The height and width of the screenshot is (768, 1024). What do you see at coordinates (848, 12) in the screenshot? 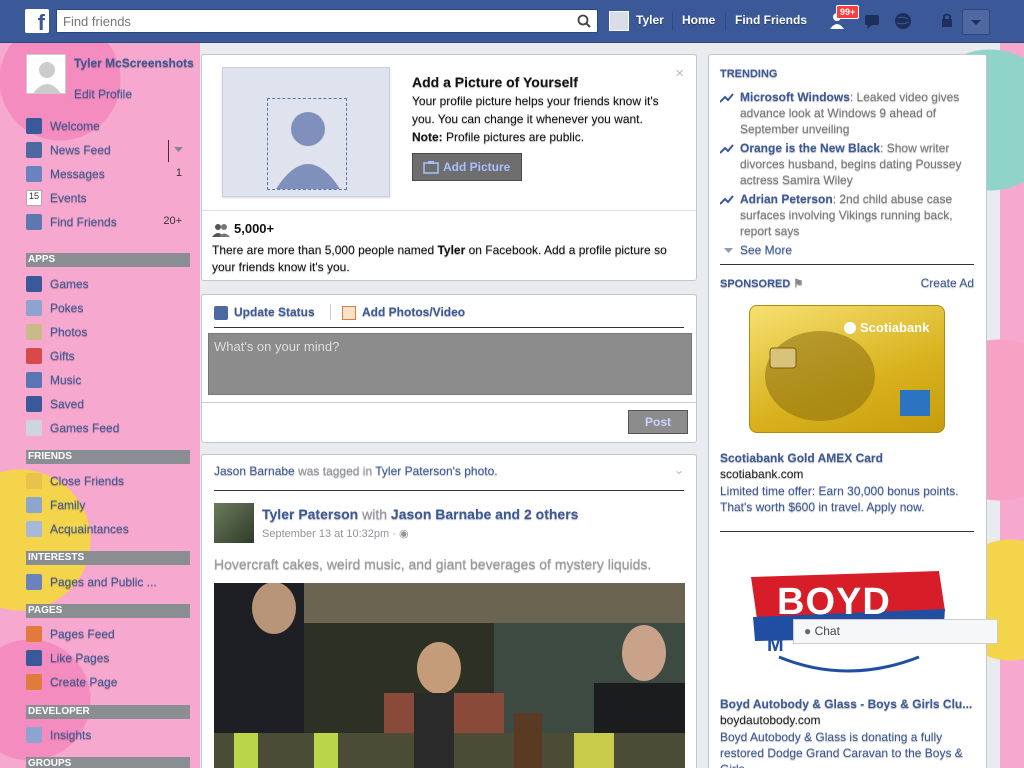
I see `notification-badge: 99+` at bounding box center [848, 12].